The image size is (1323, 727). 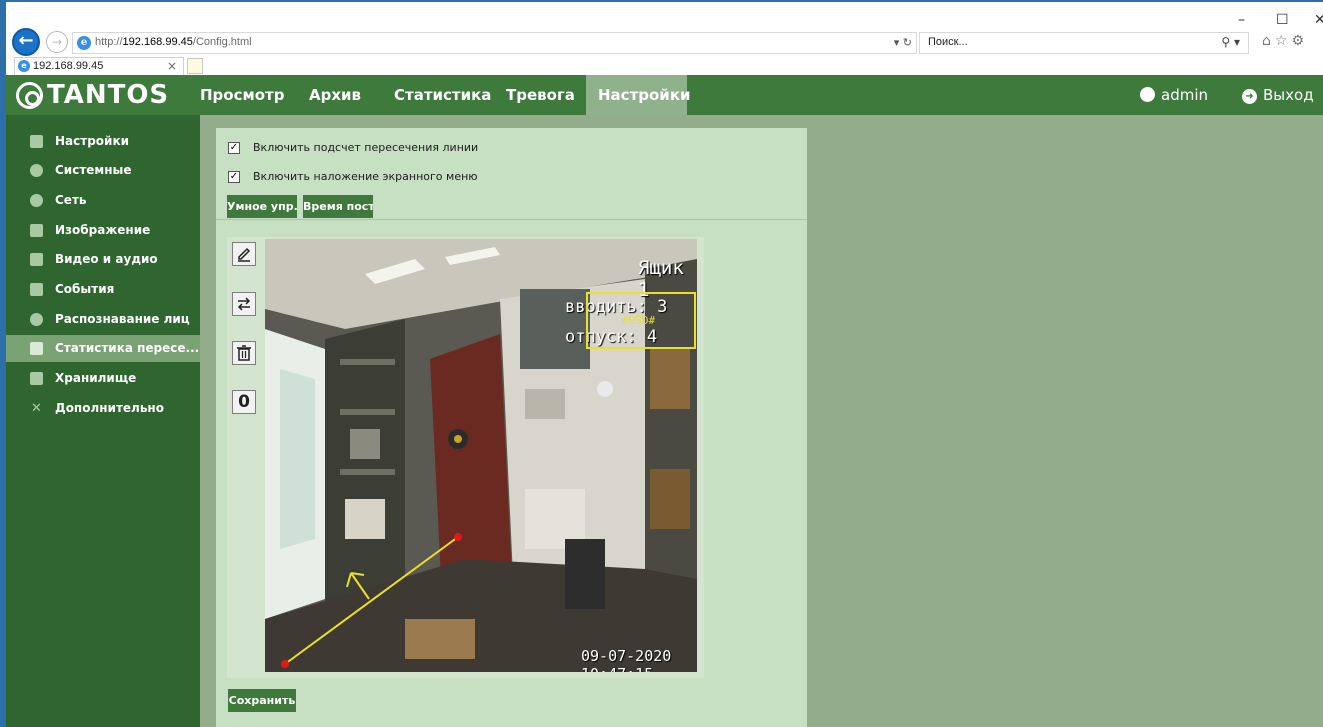 What do you see at coordinates (1249, 96) in the screenshot?
I see `logout-icon: ➜` at bounding box center [1249, 96].